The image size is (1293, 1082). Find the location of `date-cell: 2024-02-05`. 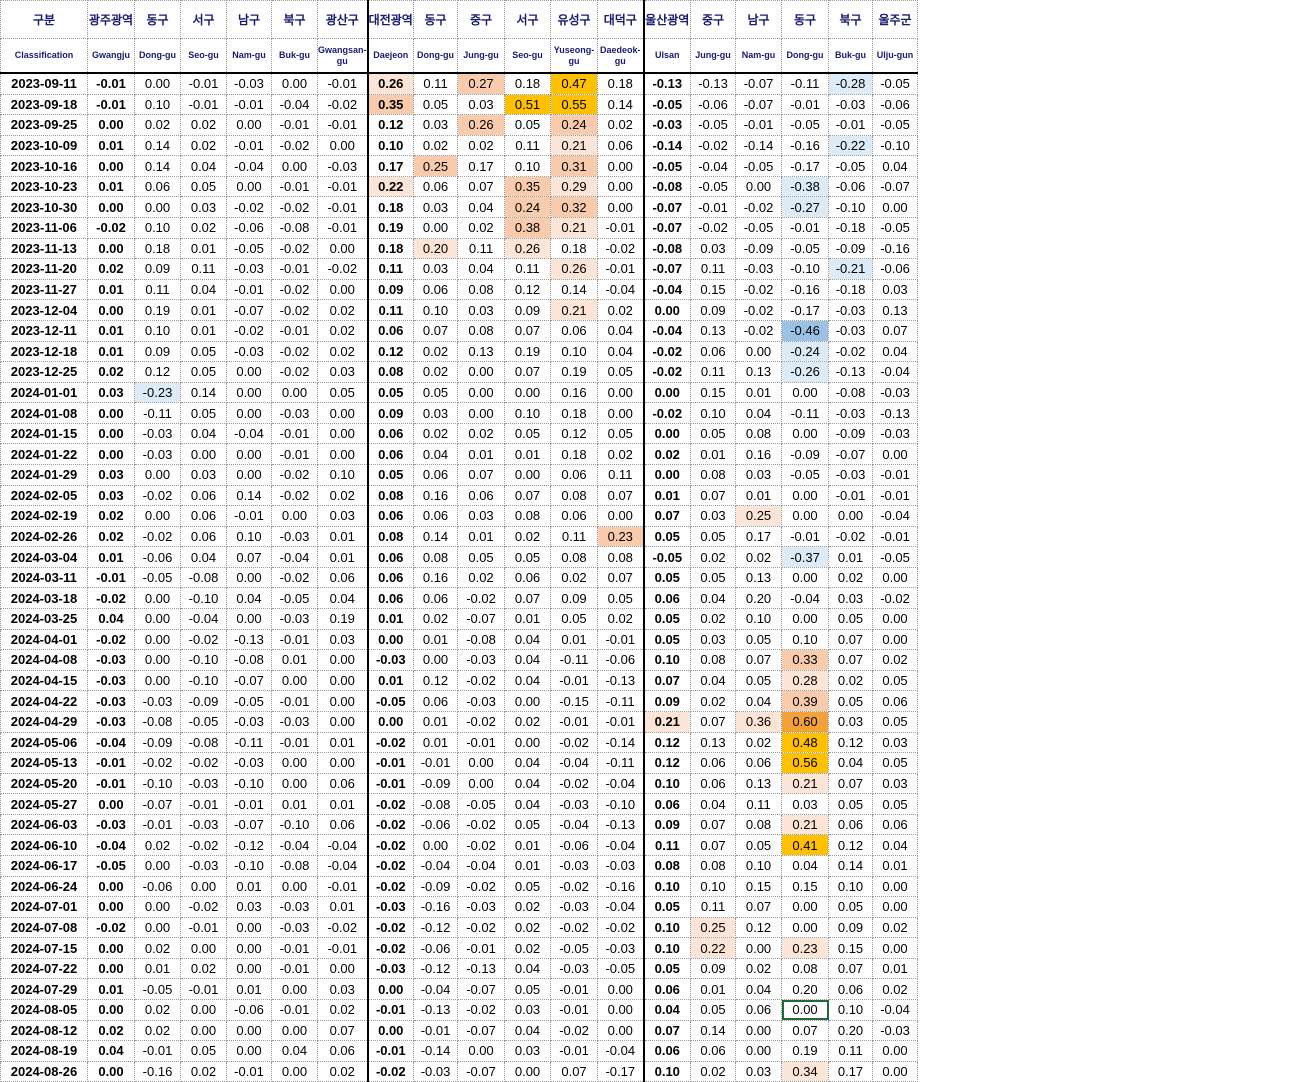

date-cell: 2024-02-05 is located at coordinates (44, 495).